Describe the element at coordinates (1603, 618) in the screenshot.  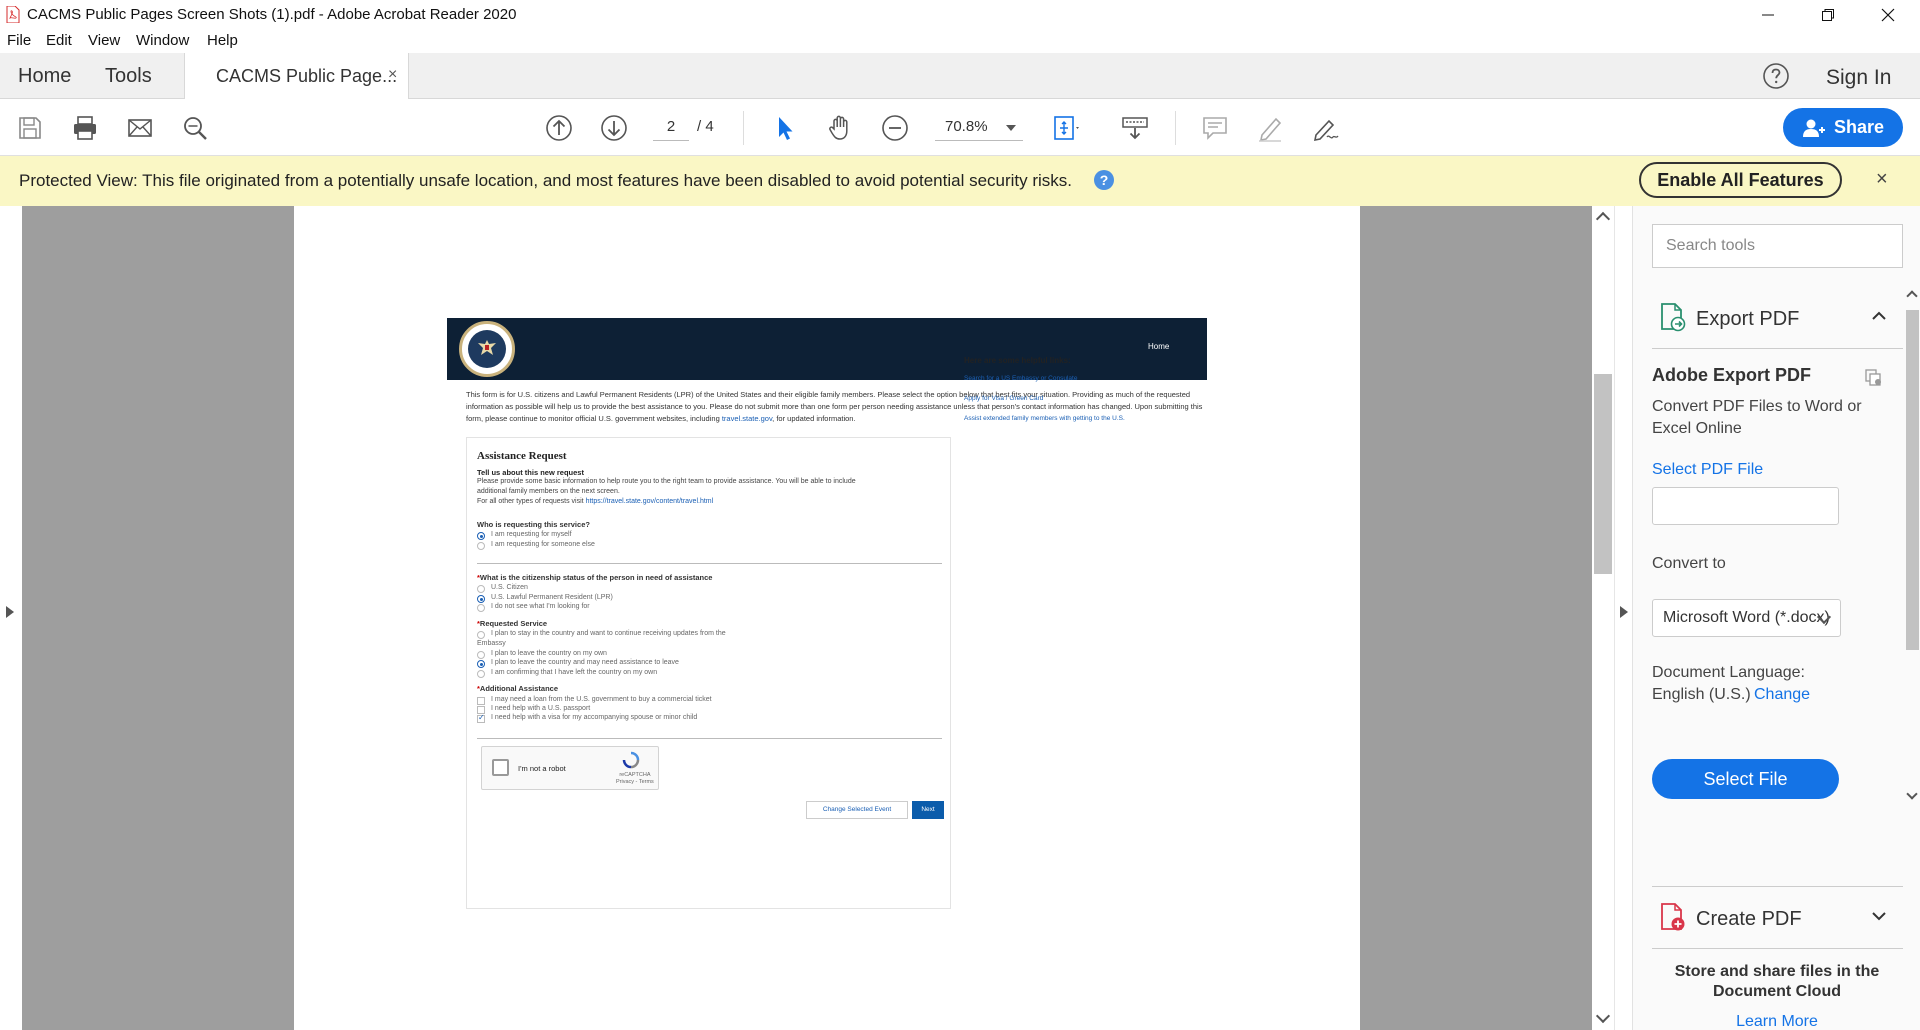
I see `document-scrollbar` at that location.